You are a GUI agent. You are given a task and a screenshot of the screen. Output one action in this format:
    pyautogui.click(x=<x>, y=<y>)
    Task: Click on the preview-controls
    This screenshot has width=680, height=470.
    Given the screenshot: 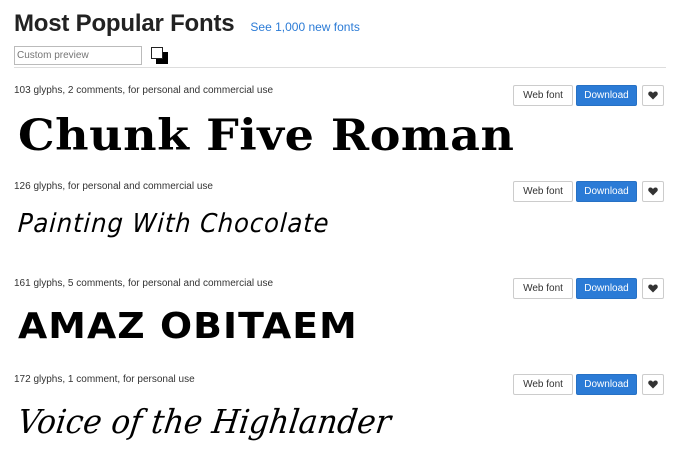 What is the action you would take?
    pyautogui.click(x=91, y=55)
    